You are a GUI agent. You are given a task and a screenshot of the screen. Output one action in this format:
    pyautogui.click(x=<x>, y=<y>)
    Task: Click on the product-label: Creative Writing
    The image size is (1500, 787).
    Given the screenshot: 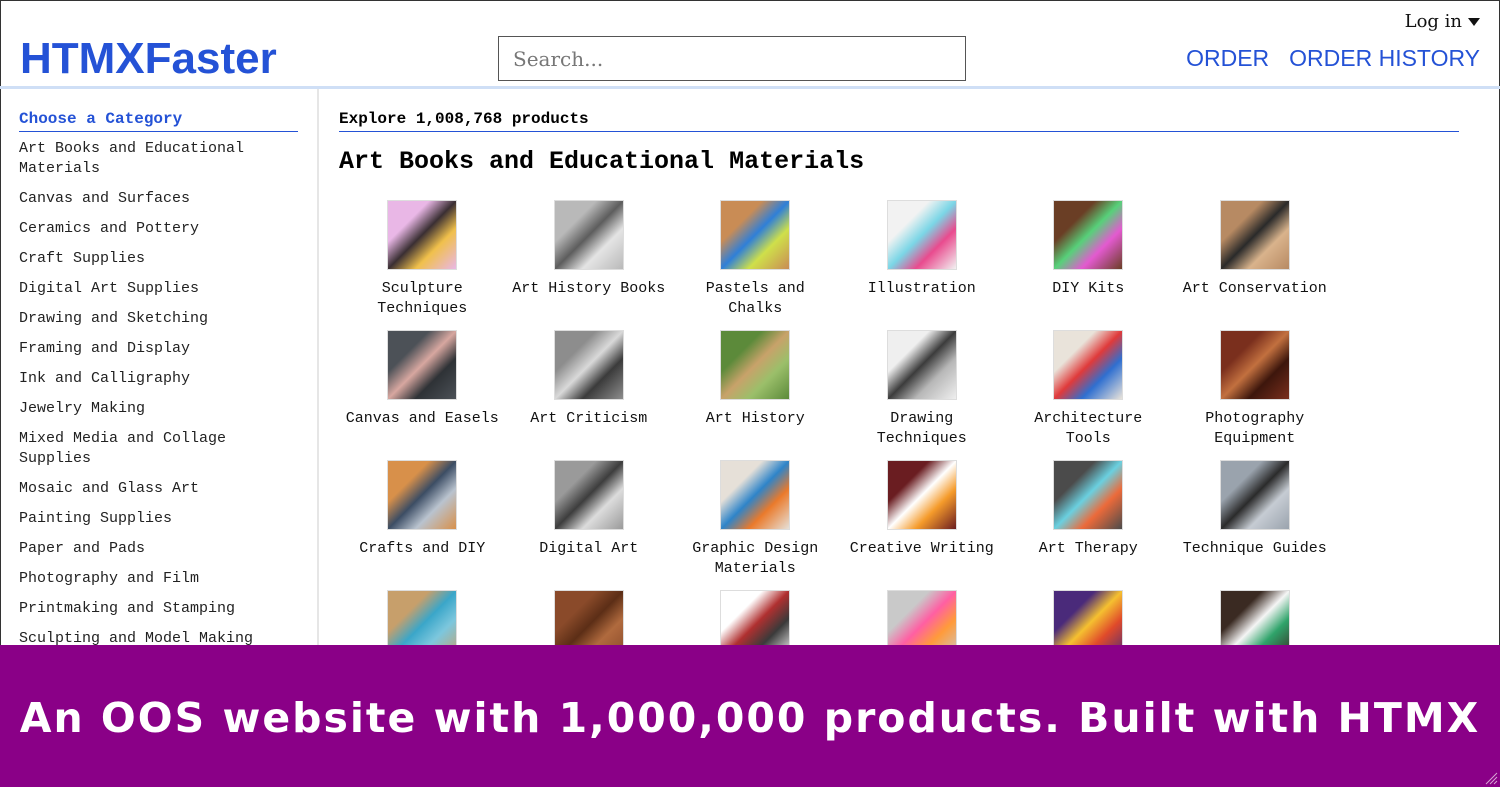 What is the action you would take?
    pyautogui.click(x=922, y=549)
    